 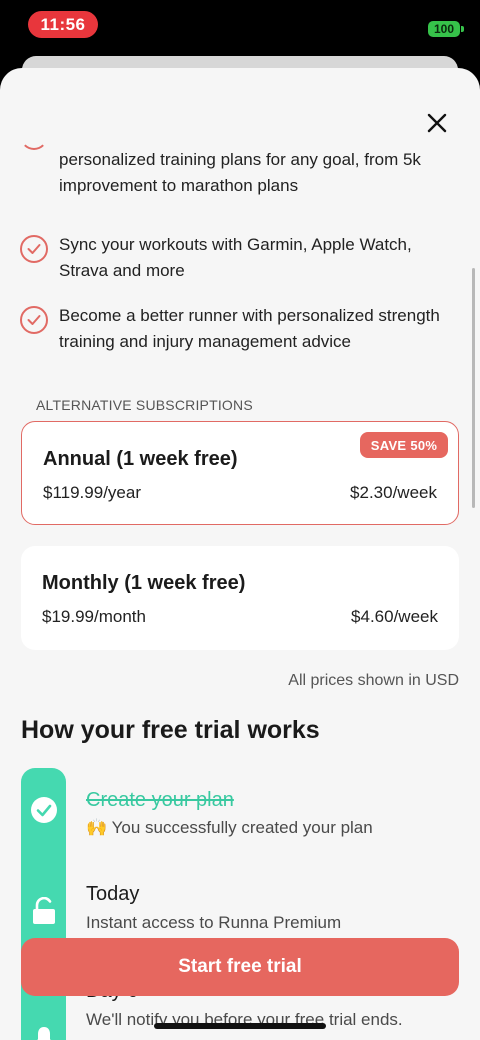 I want to click on save-badge: SAVE 50%, so click(x=404, y=445).